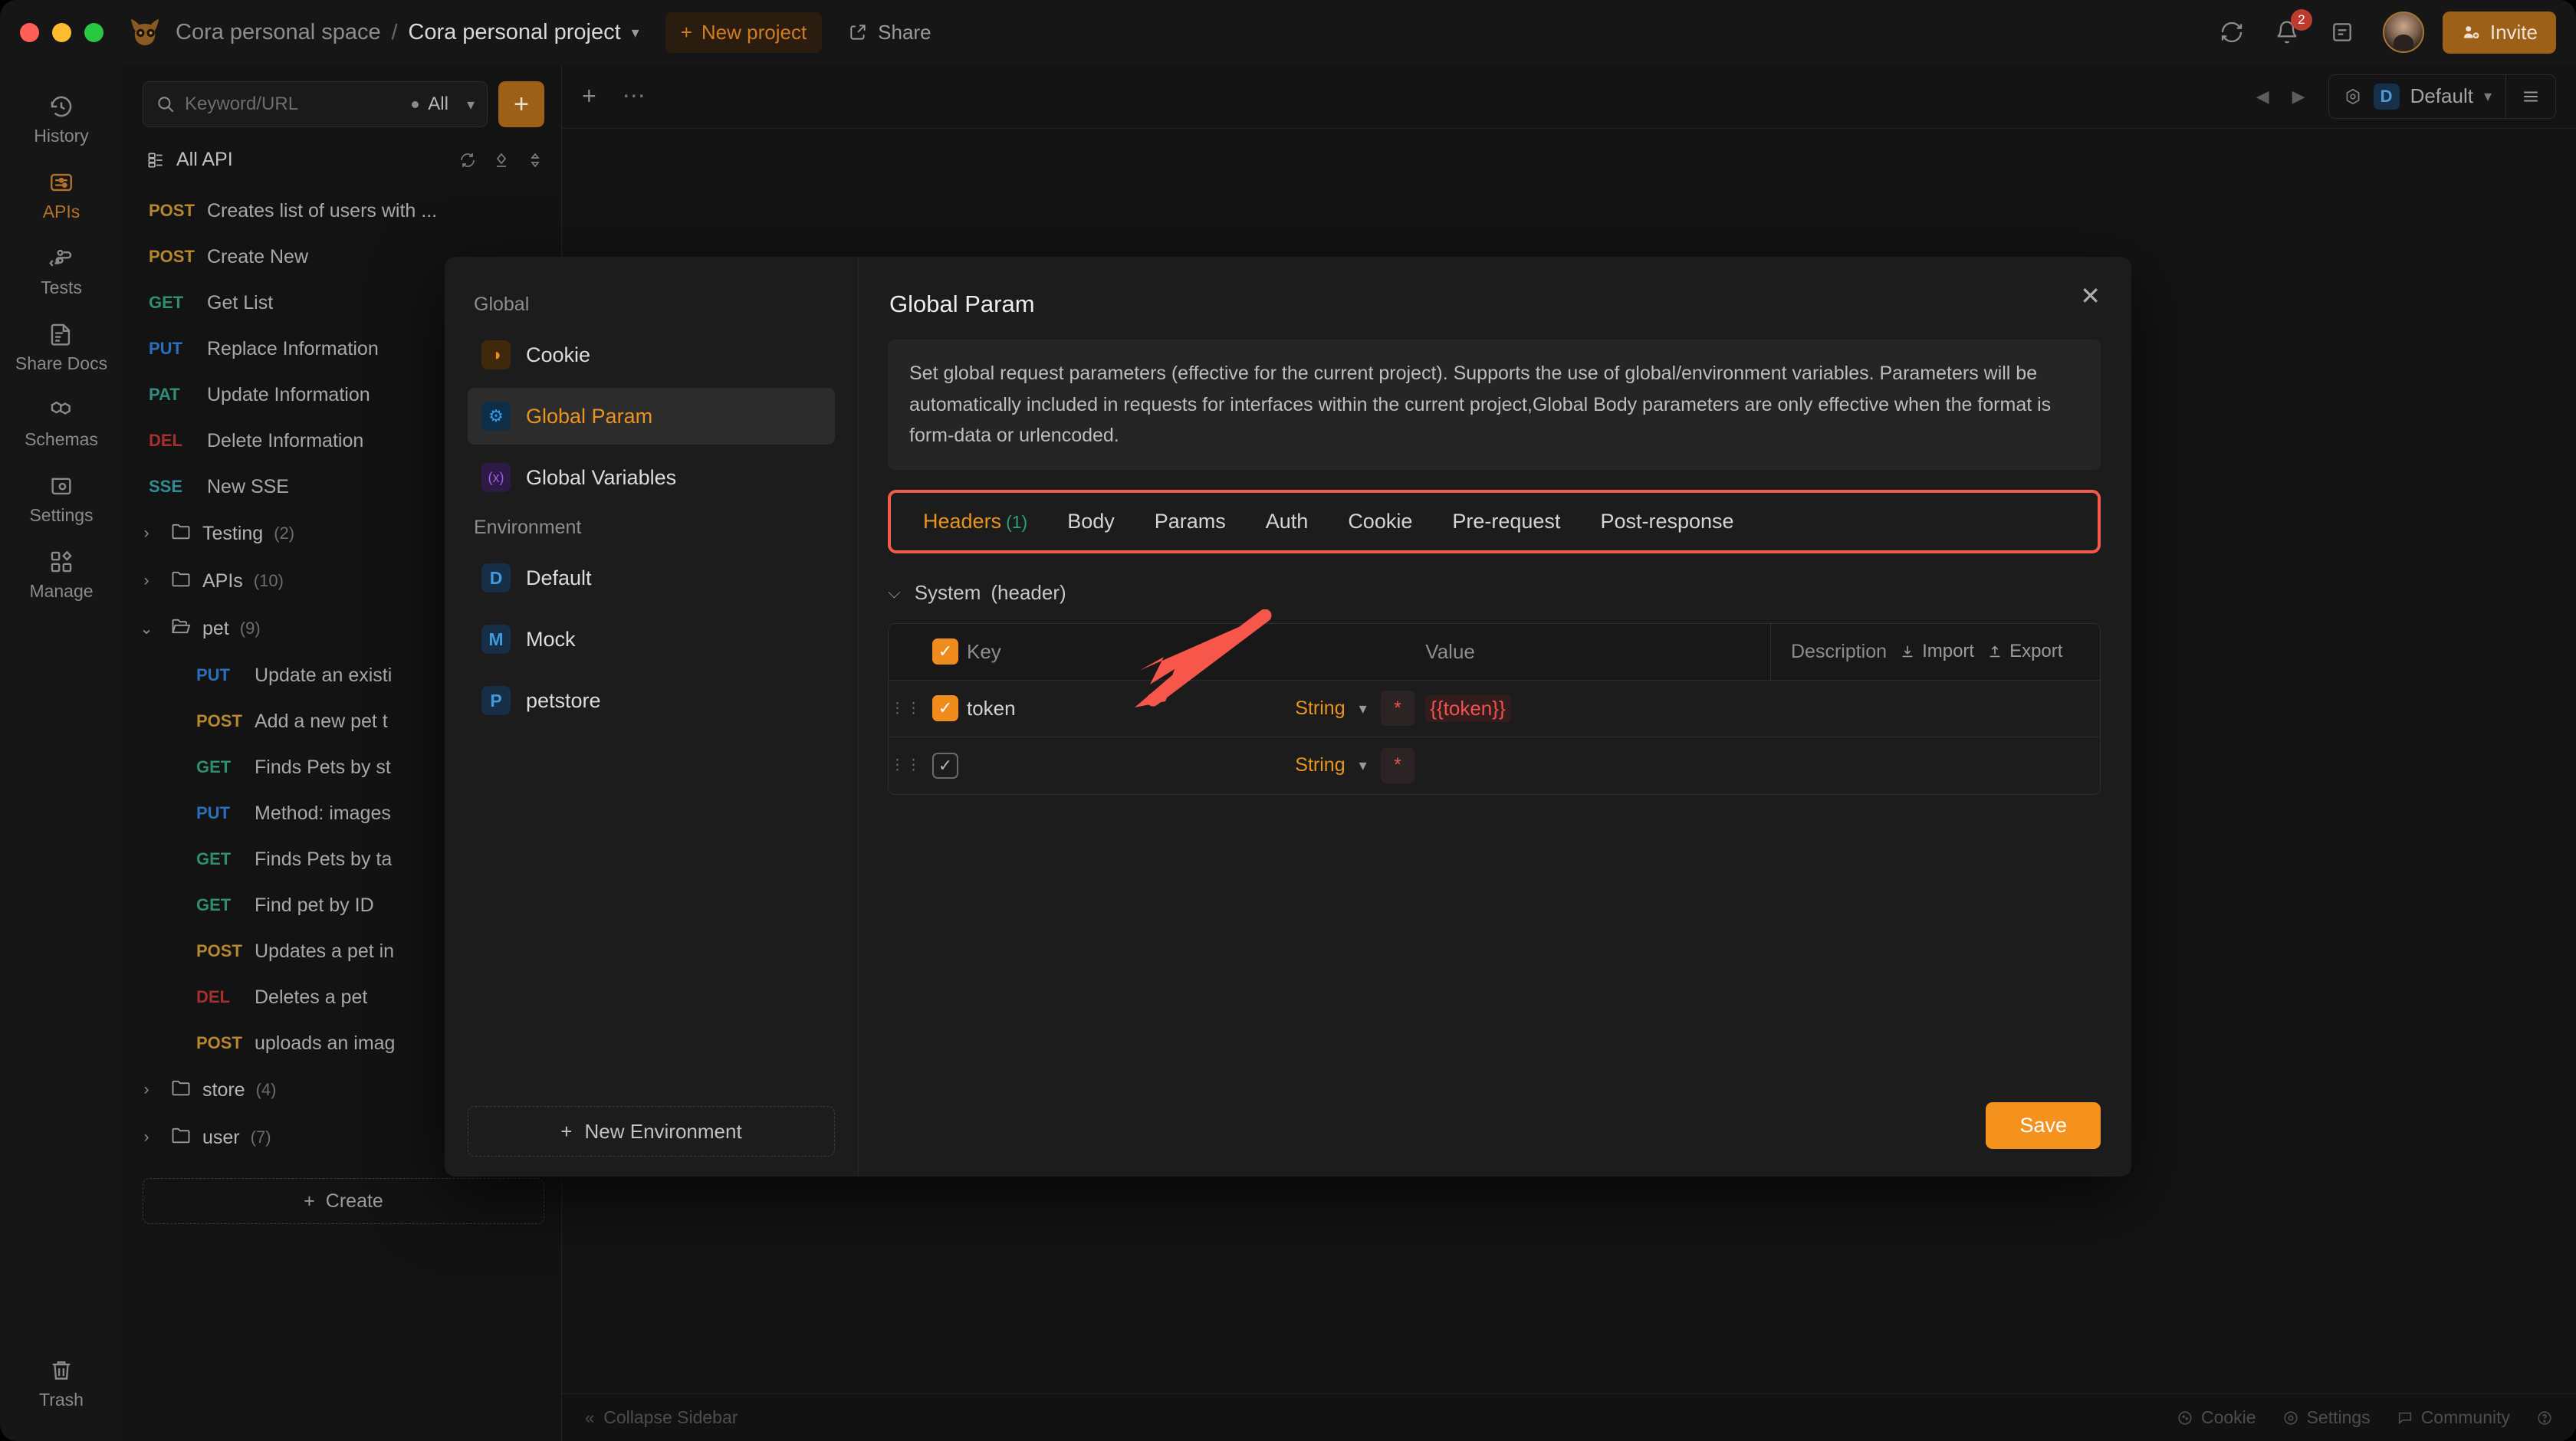 The image size is (2576, 1441). I want to click on tab-prev-button: ◀, so click(2262, 97).